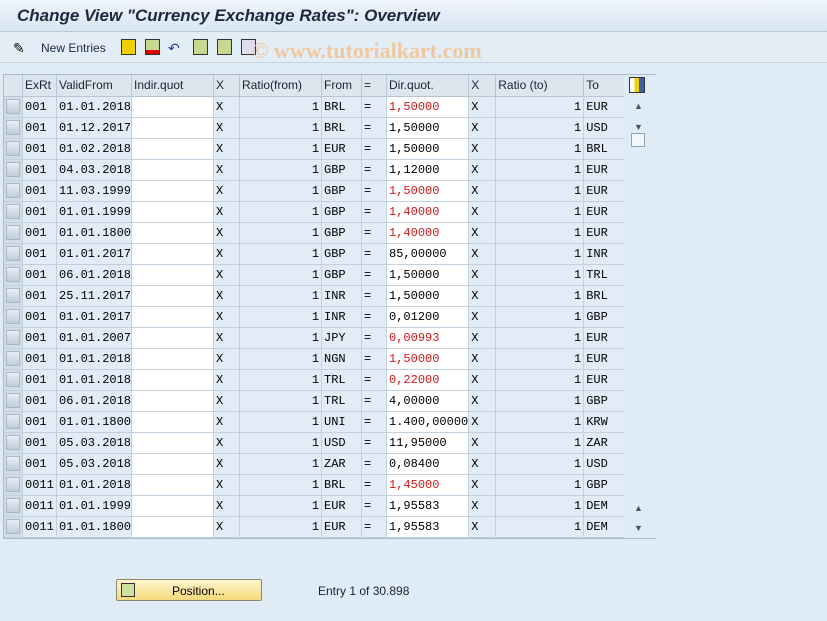  Describe the element at coordinates (604, 86) in the screenshot. I see `header-to: To` at that location.